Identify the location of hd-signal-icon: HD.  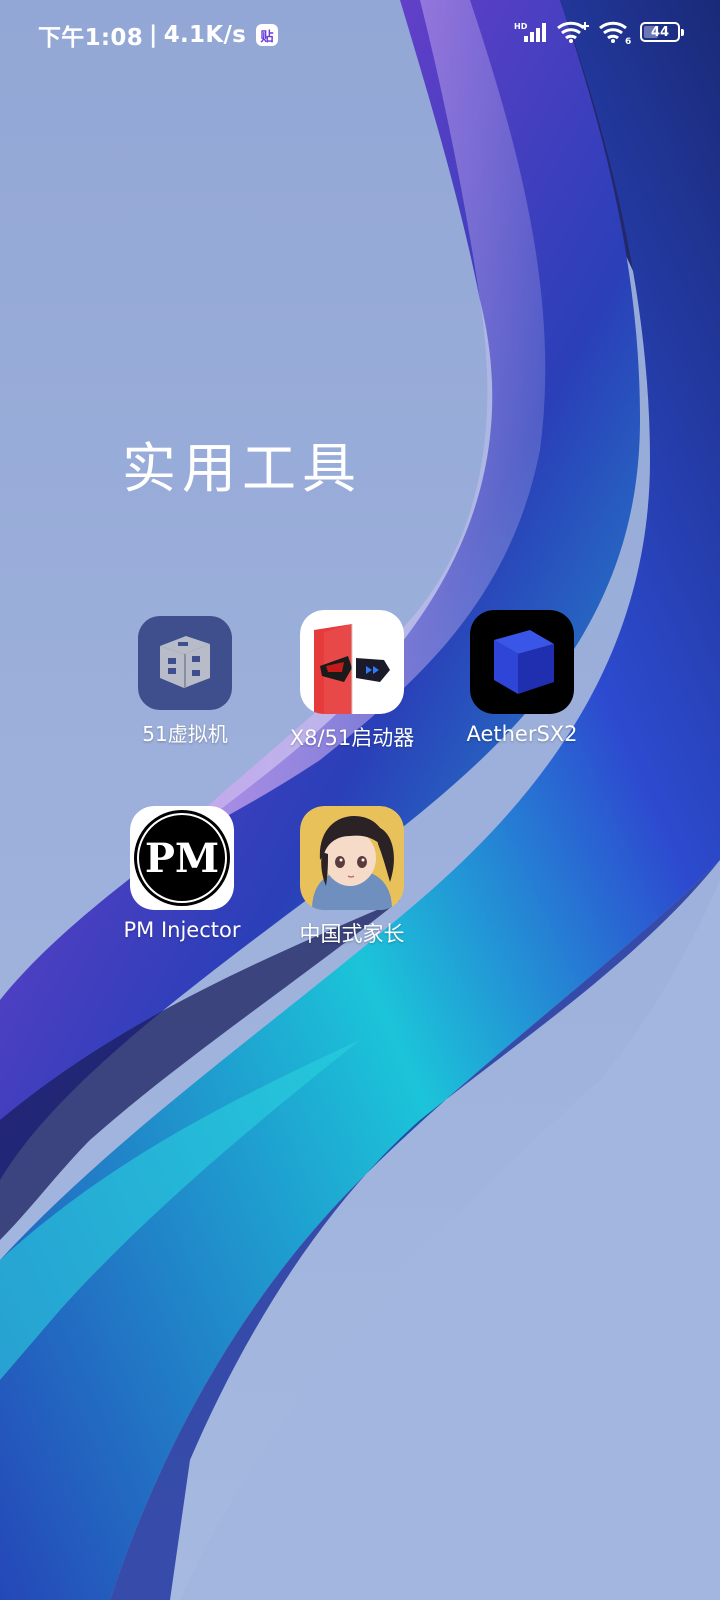
(530, 32).